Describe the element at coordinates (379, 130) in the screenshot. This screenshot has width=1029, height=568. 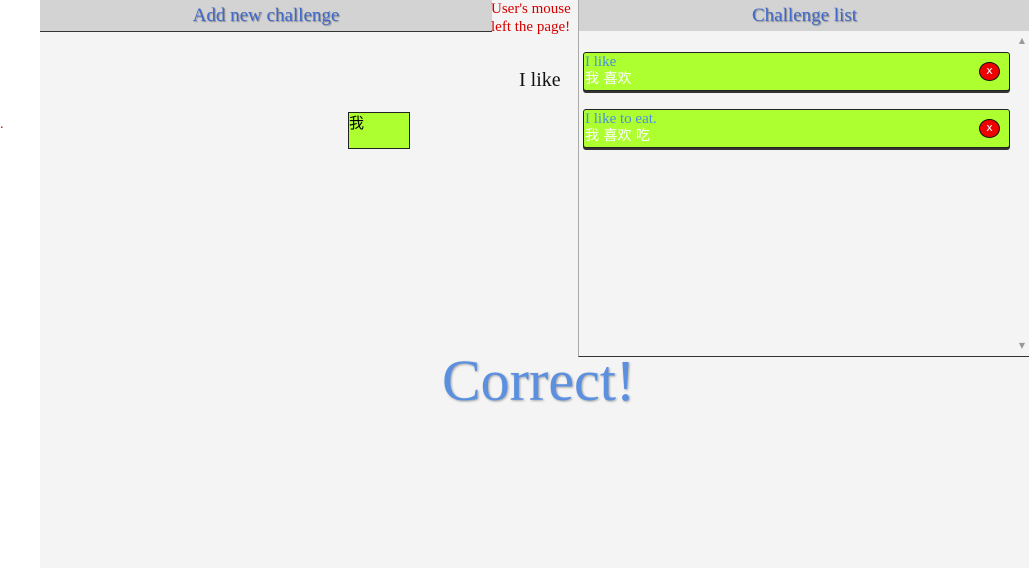
I see `answer-tile: 我` at that location.